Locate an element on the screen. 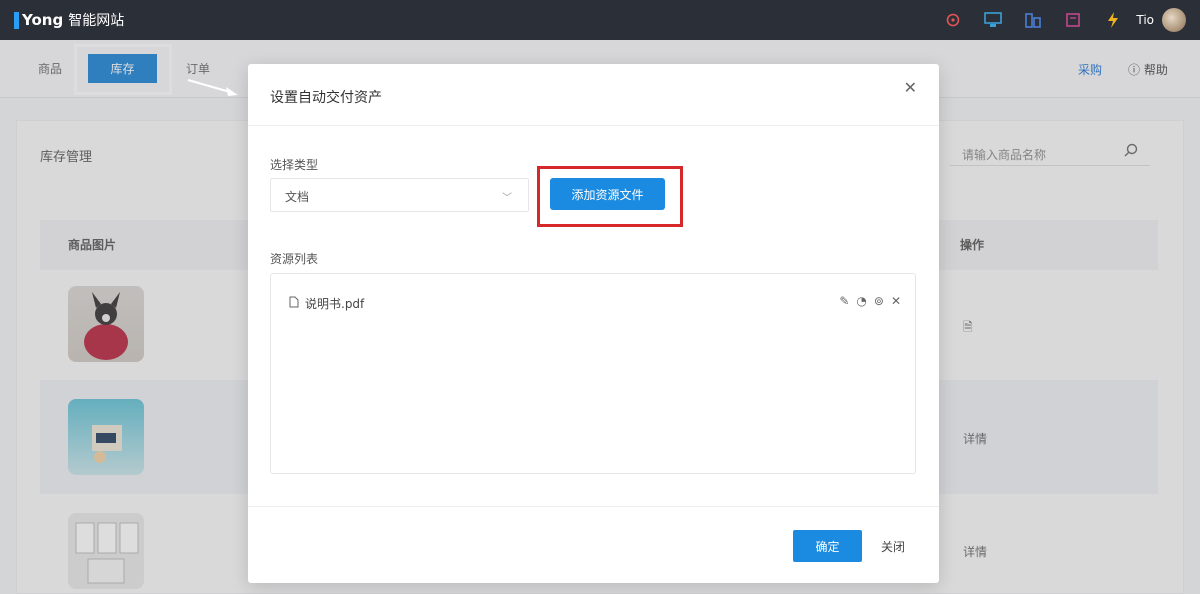  dialog-title: 设置自动交付资产 is located at coordinates (326, 98).